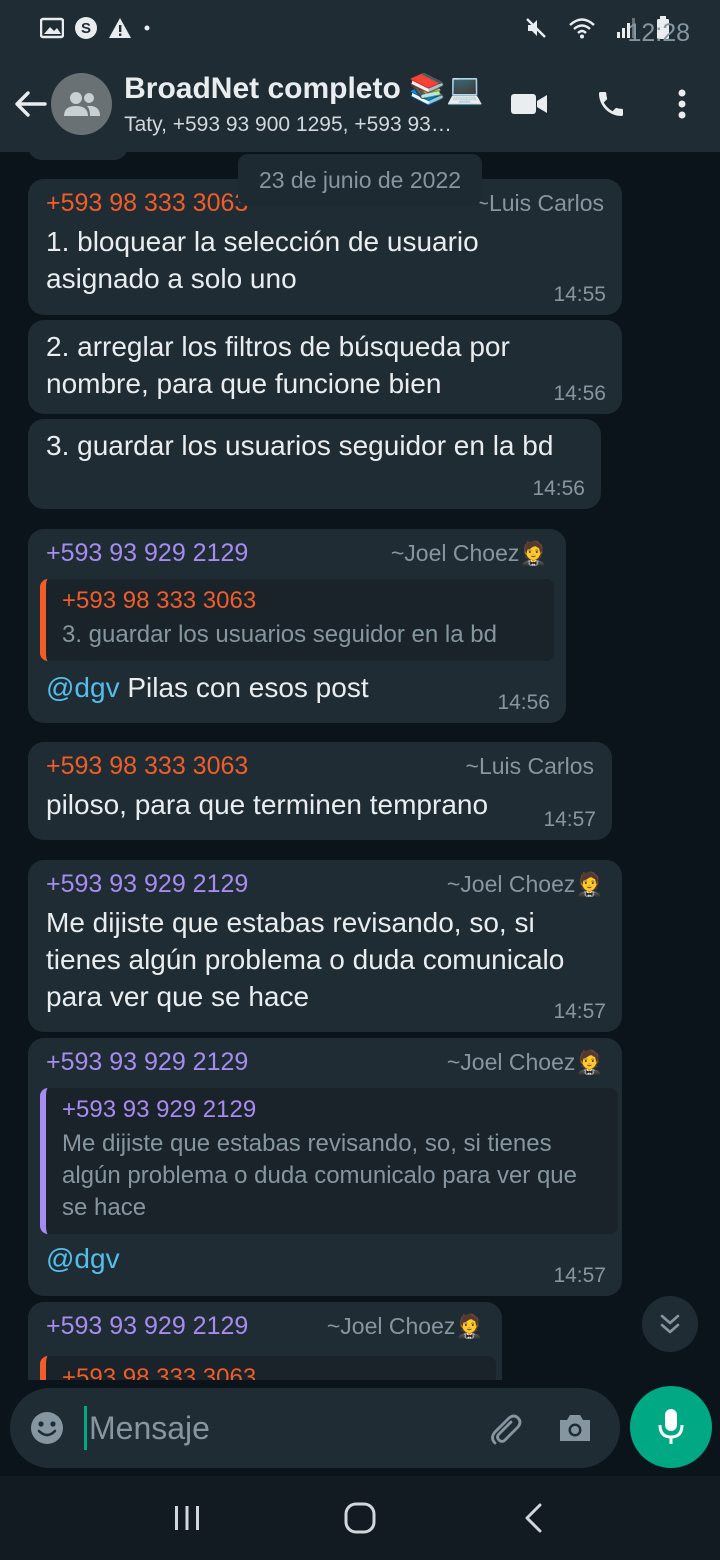 This screenshot has height=1560, width=720. Describe the element at coordinates (658, 33) in the screenshot. I see `status-time: 12:28` at that location.